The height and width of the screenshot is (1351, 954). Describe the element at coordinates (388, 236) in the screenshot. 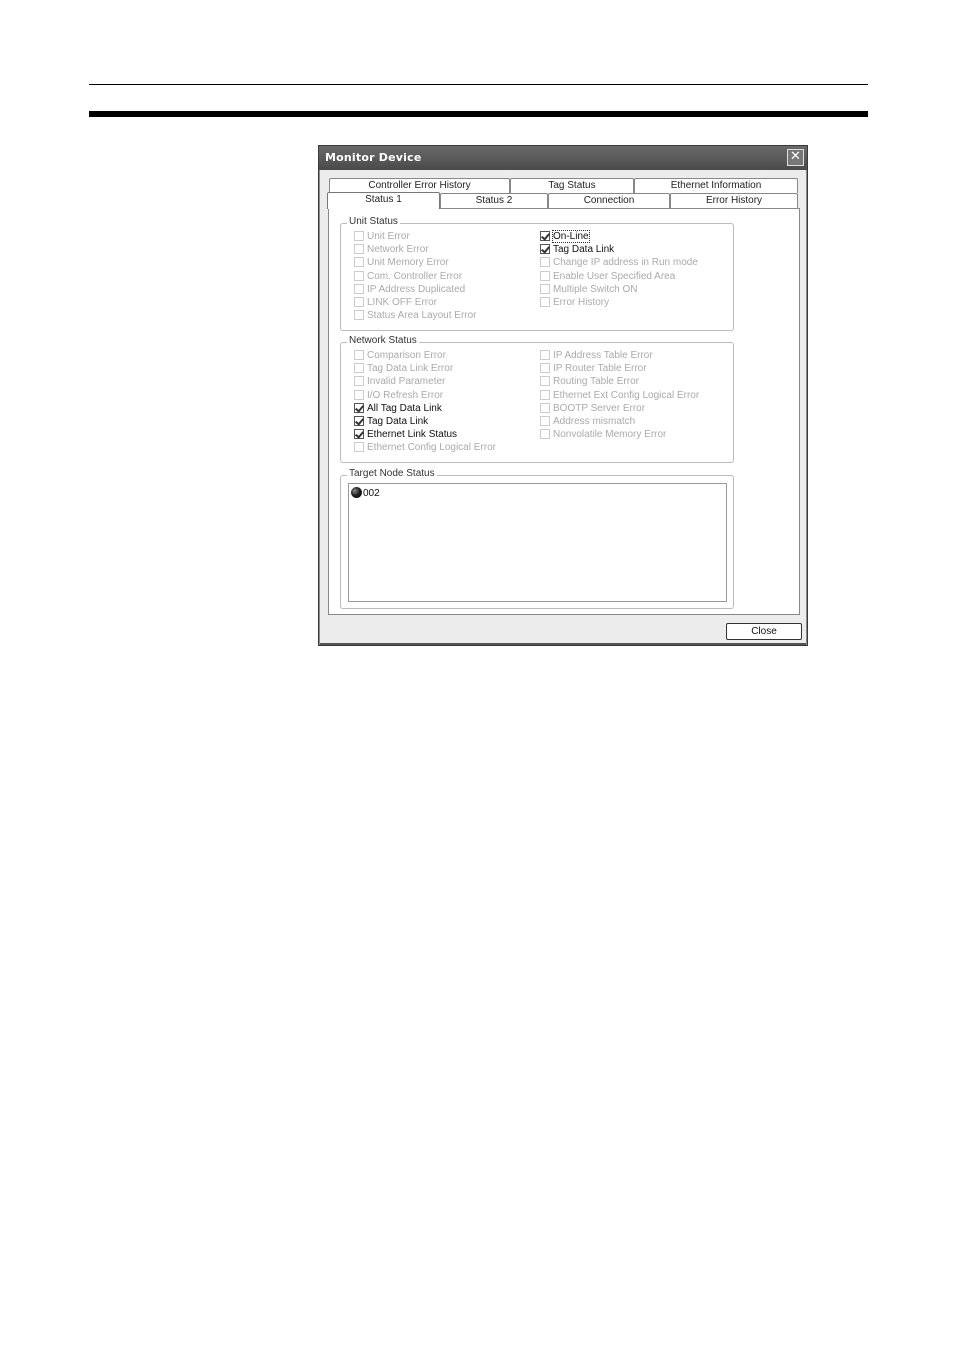

I see `checkbox-label: Unit Error` at that location.